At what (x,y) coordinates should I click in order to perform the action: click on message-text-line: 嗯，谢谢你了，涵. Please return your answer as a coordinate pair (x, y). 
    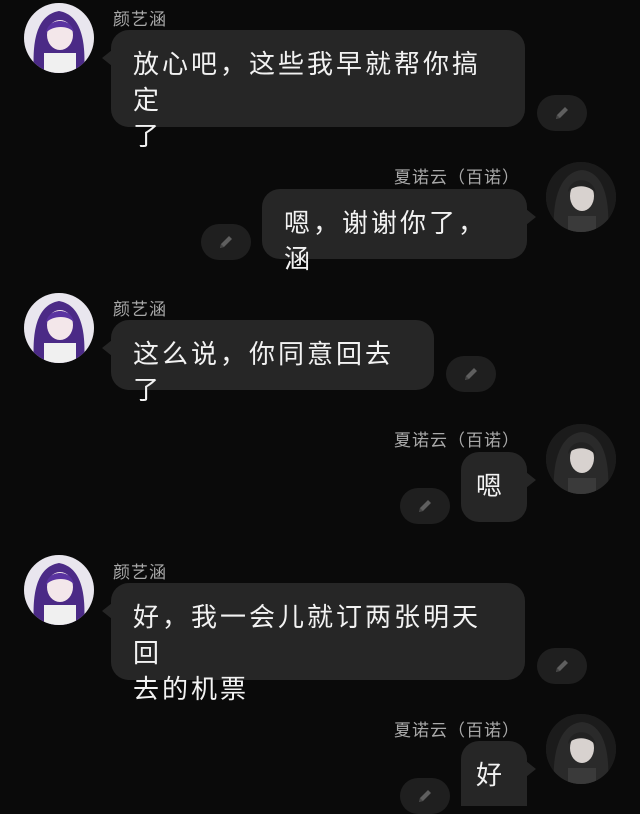
    Looking at the image, I should click on (386, 242).